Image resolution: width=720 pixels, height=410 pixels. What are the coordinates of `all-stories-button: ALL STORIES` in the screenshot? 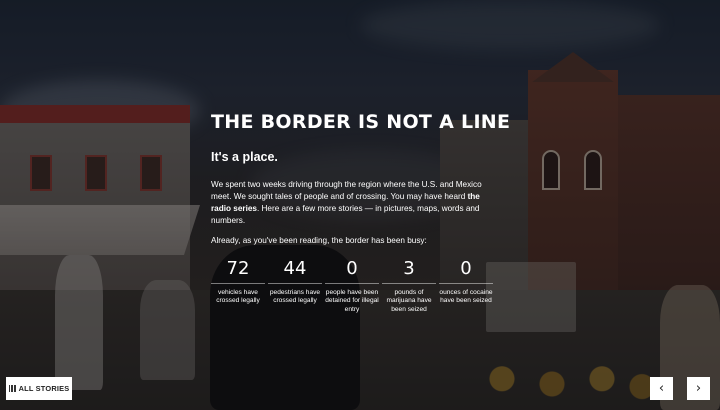 It's located at (39, 388).